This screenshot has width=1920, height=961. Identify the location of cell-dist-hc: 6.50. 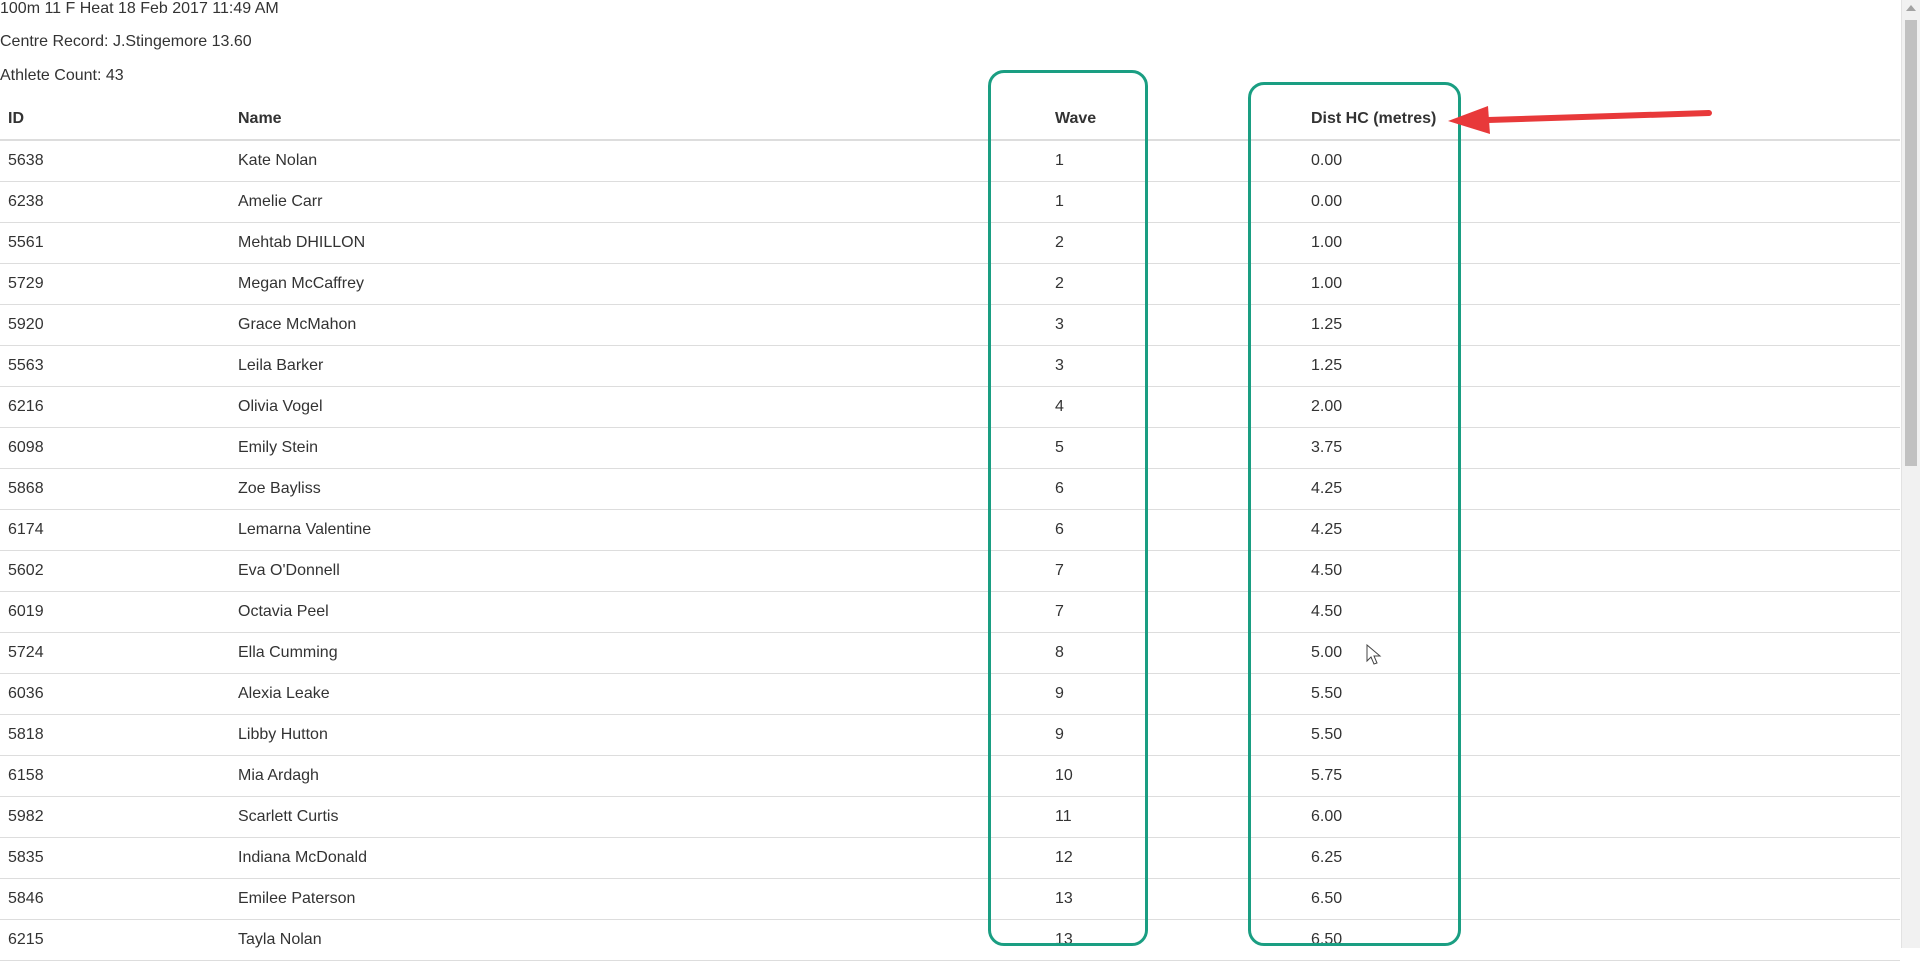
(1605, 940).